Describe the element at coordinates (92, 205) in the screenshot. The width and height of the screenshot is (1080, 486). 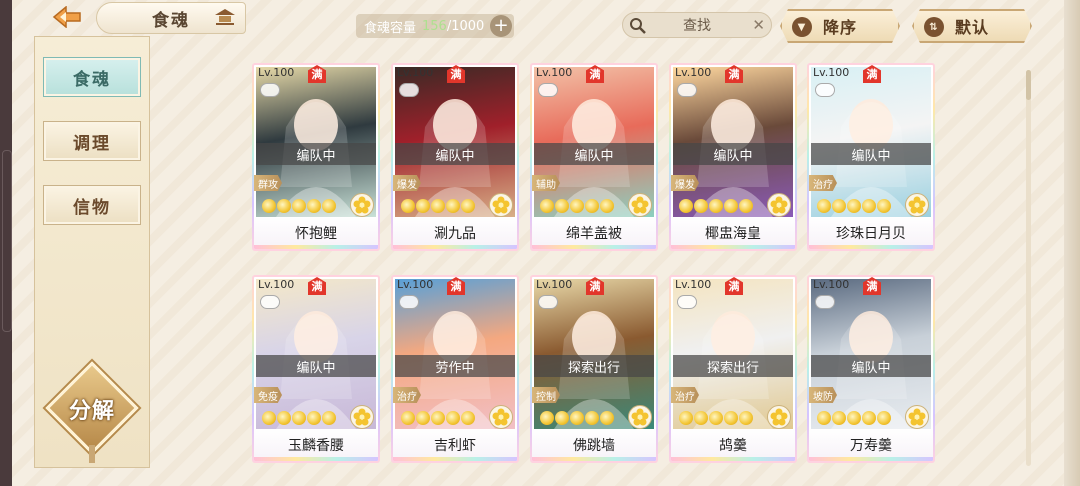
I see `tab-tokens: 信物` at that location.